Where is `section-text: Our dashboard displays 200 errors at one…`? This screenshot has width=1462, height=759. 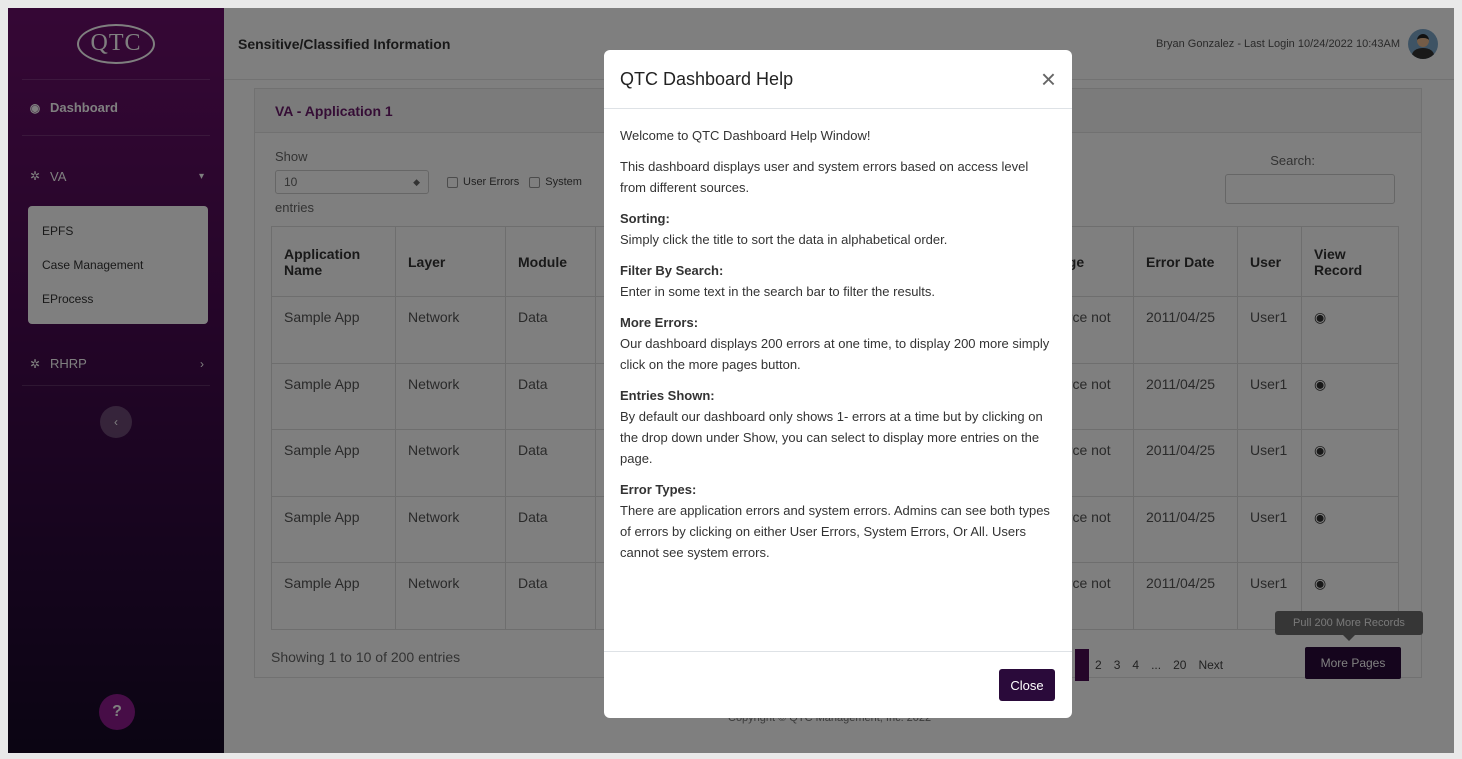
section-text: Our dashboard displays 200 errors at one… is located at coordinates (835, 354).